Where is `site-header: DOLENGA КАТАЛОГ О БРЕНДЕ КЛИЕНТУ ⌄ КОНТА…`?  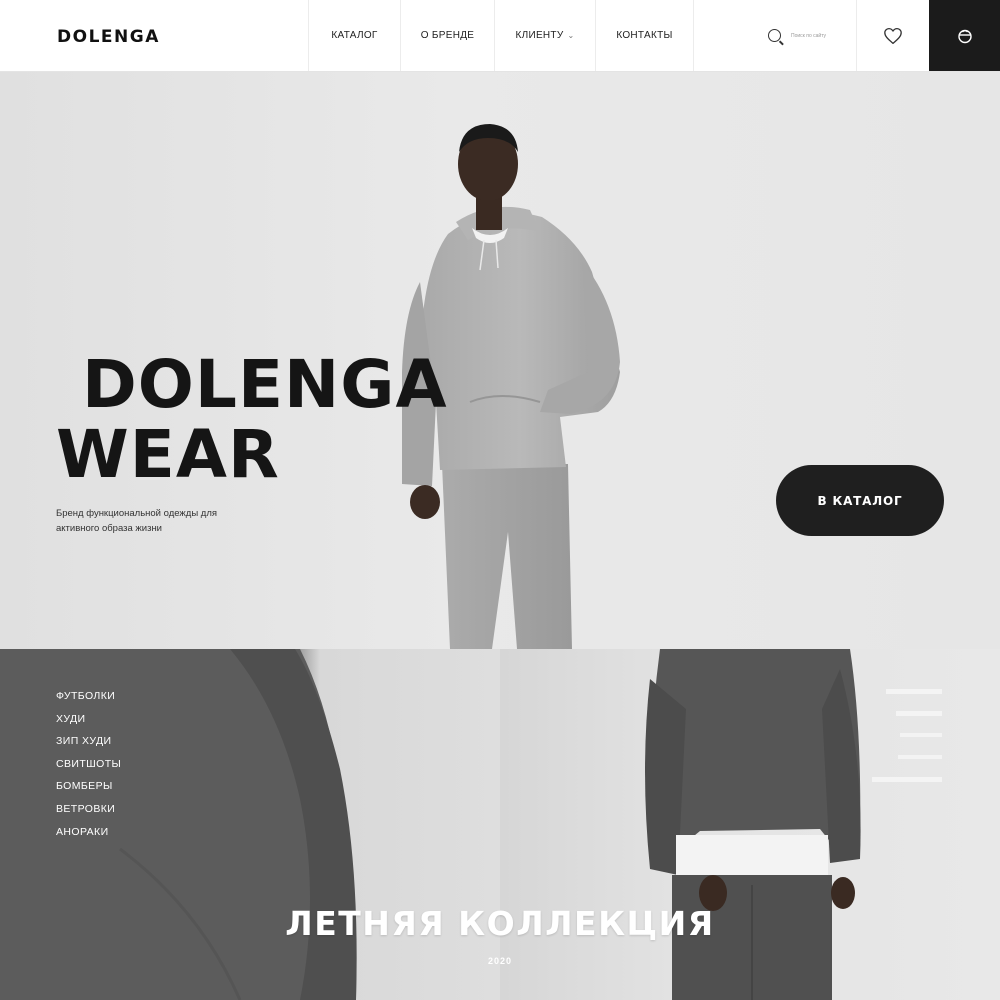 site-header: DOLENGA КАТАЛОГ О БРЕНДЕ КЛИЕНТУ ⌄ КОНТА… is located at coordinates (500, 36).